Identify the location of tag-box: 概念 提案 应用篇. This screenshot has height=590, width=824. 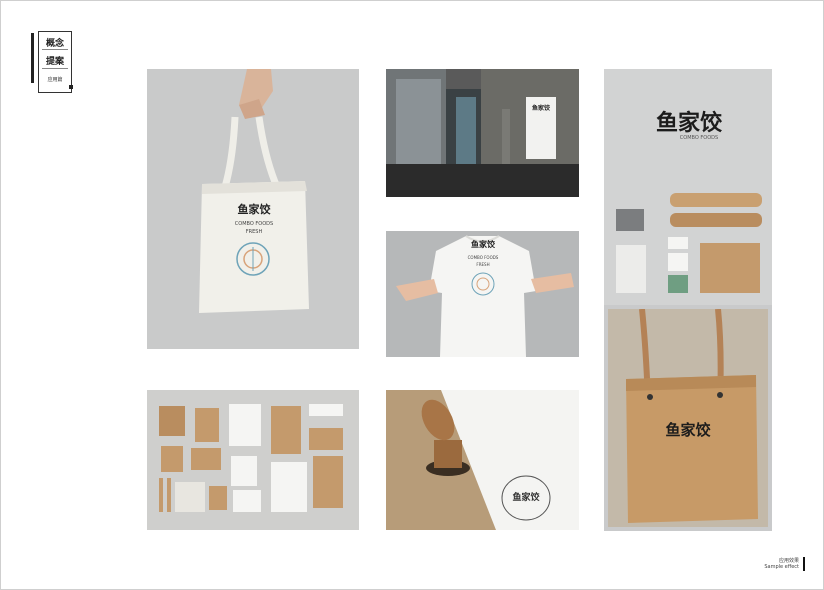
(55, 62).